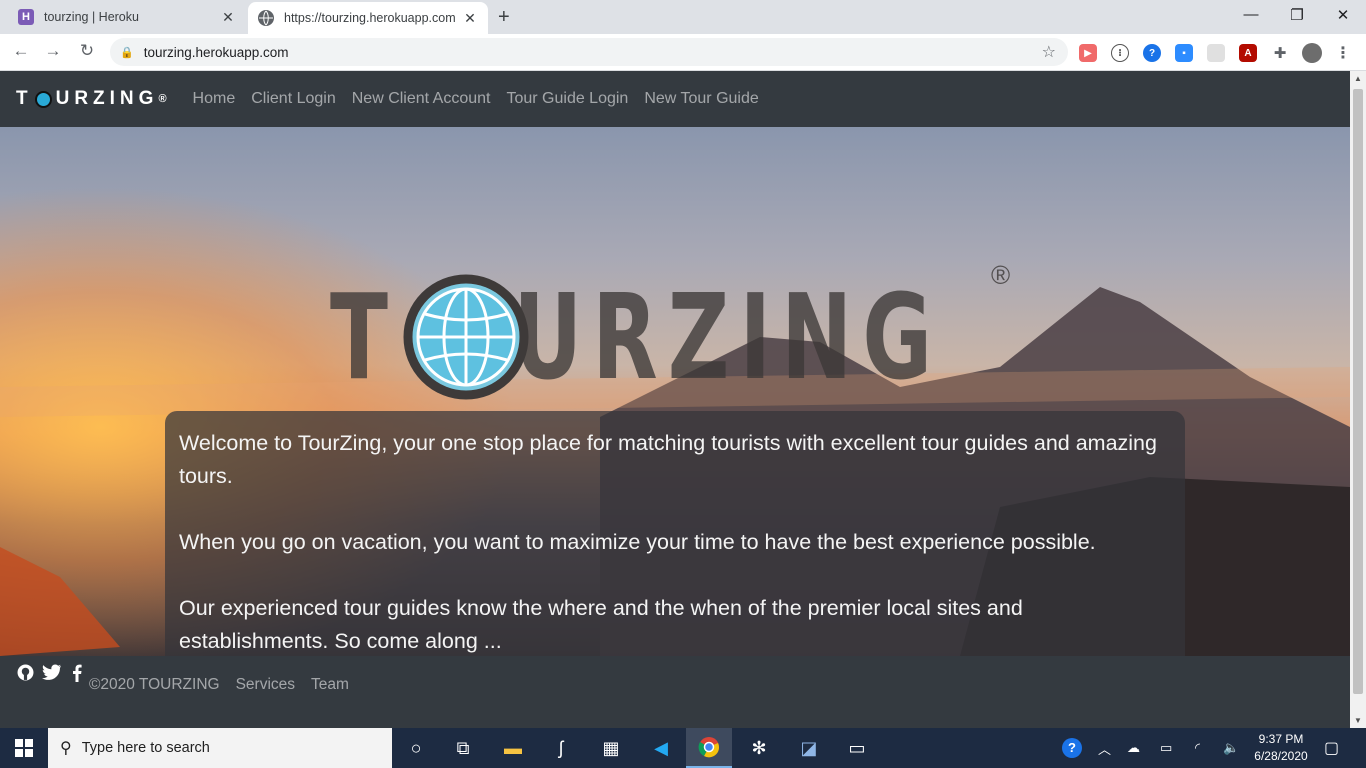  I want to click on extension-icon: ⁝, so click(1120, 53).